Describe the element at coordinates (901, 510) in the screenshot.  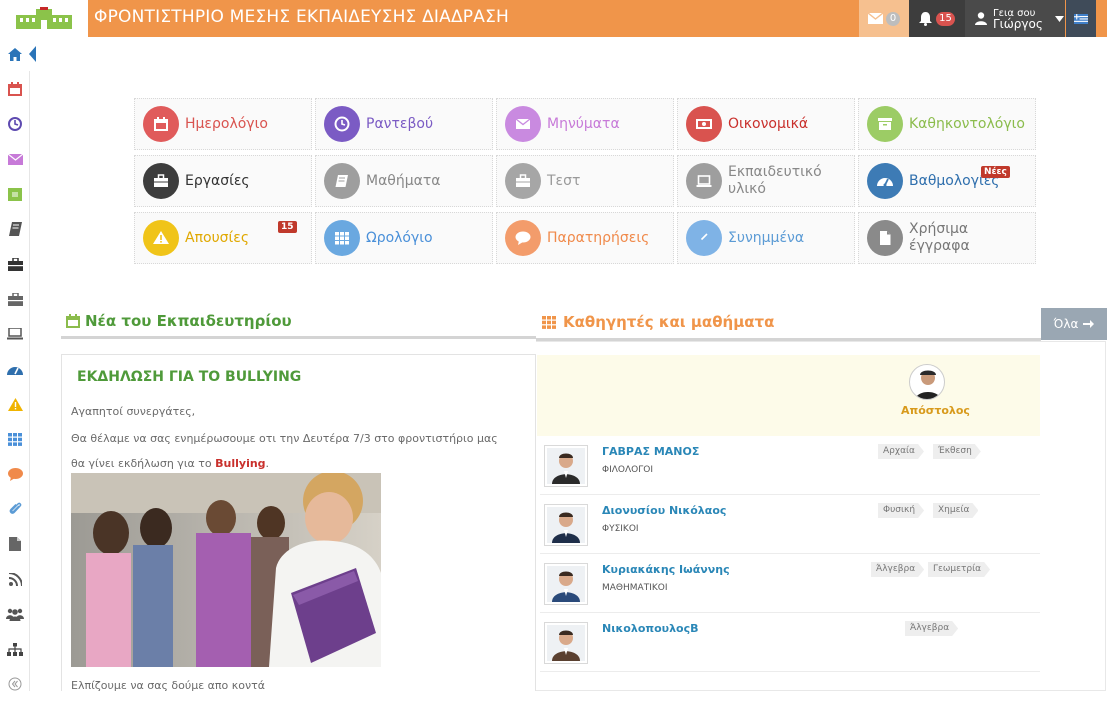
I see `subject-tag: Φυσική` at that location.